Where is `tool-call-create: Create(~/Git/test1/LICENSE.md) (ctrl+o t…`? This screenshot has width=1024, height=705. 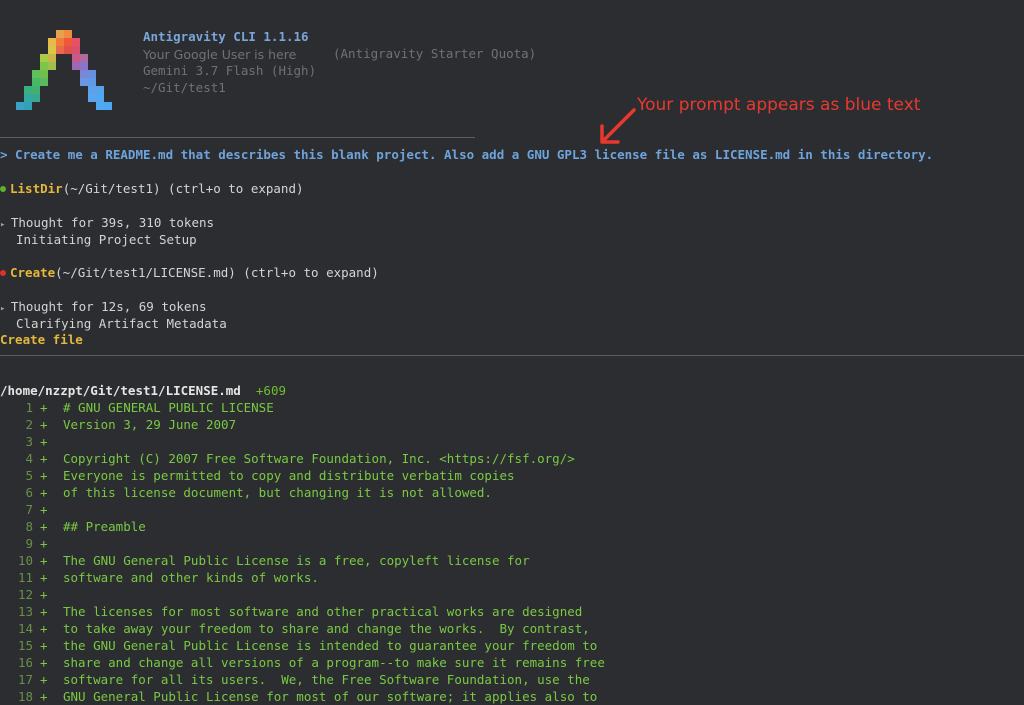
tool-call-create: Create(~/Git/test1/LICENSE.md) (ctrl+o t… is located at coordinates (189, 272).